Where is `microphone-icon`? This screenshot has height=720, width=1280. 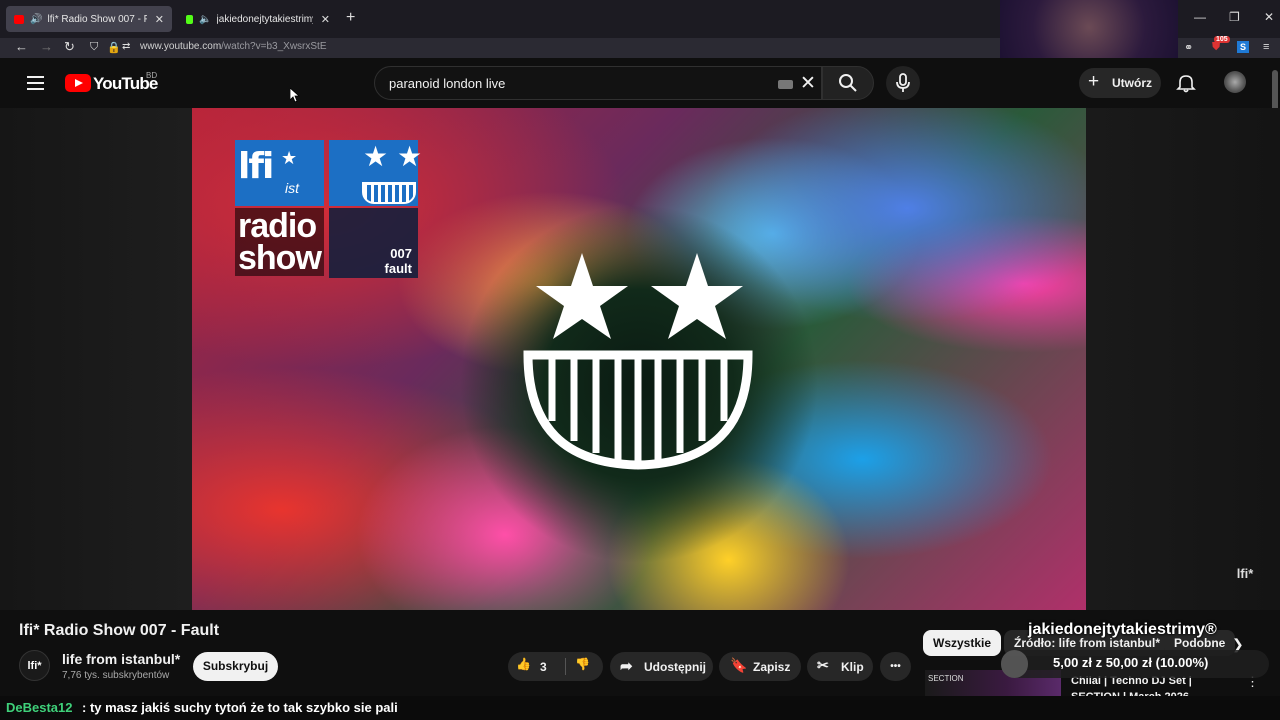
microphone-icon is located at coordinates (903, 82).